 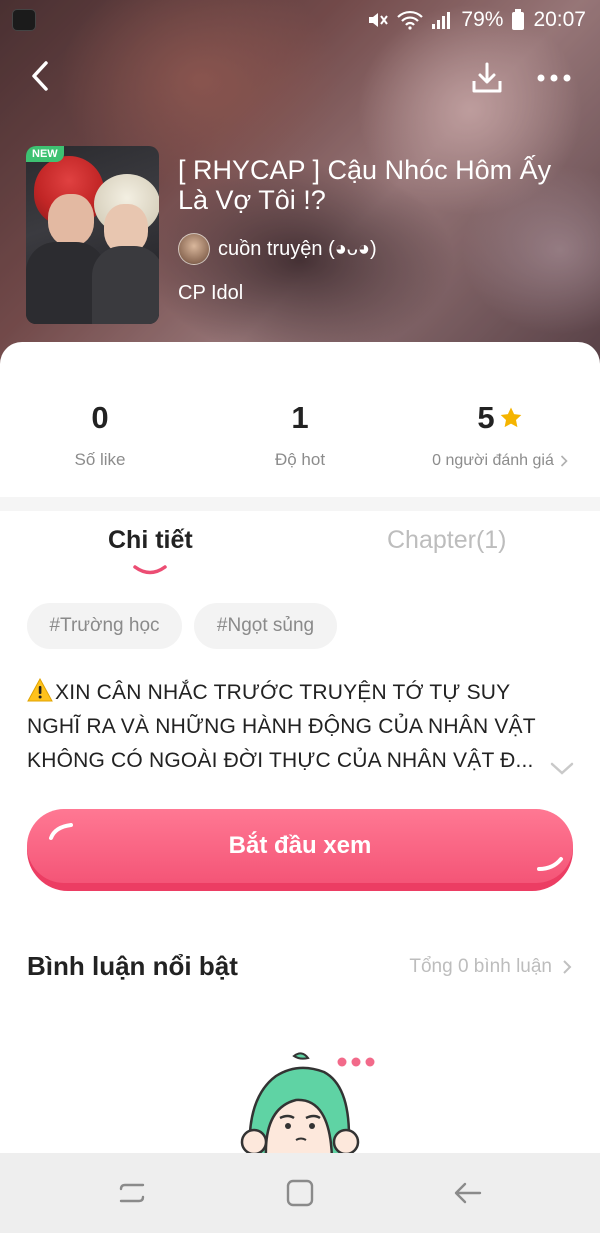 I want to click on battery-percent: 79%, so click(x=482, y=19).